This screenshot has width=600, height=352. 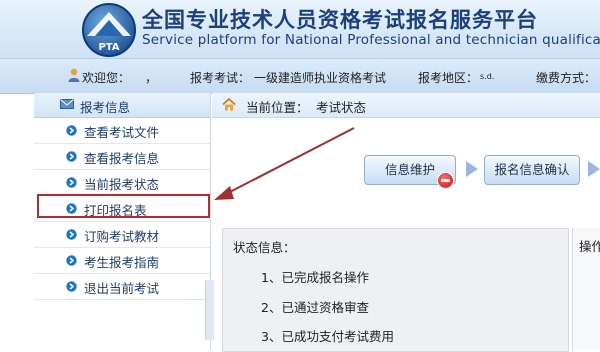 What do you see at coordinates (341, 107) in the screenshot?
I see `breadcrumb-current: 考试状态` at bounding box center [341, 107].